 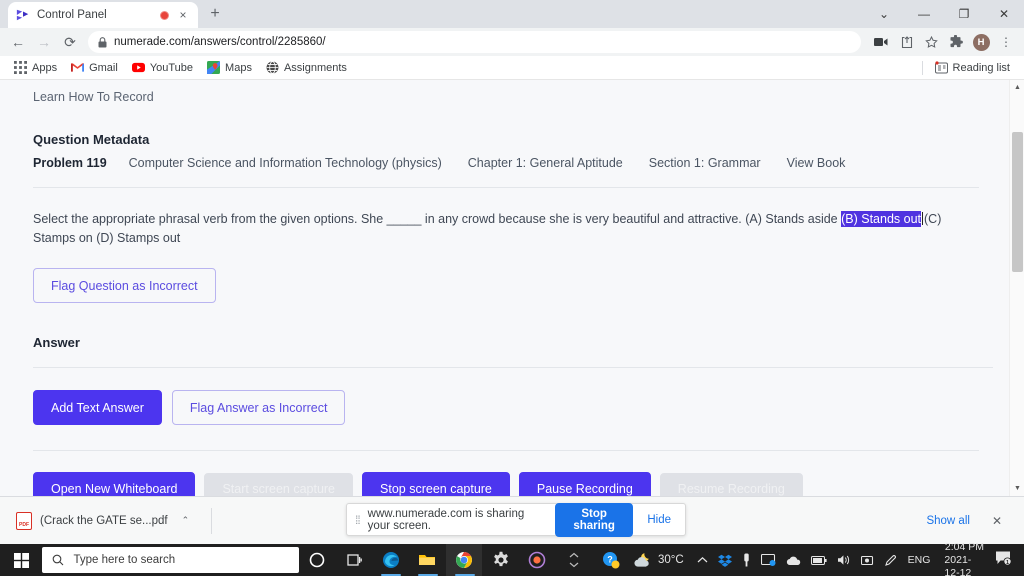 What do you see at coordinates (97, 407) in the screenshot?
I see `add-text-answer-button: Add Text Answer` at bounding box center [97, 407].